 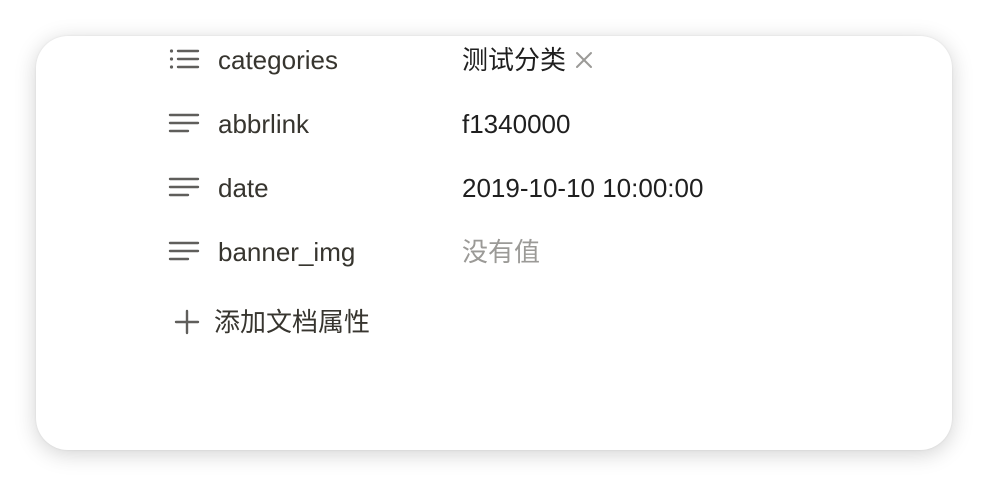 I want to click on add-property-button: 添加文档属性, so click(x=272, y=322).